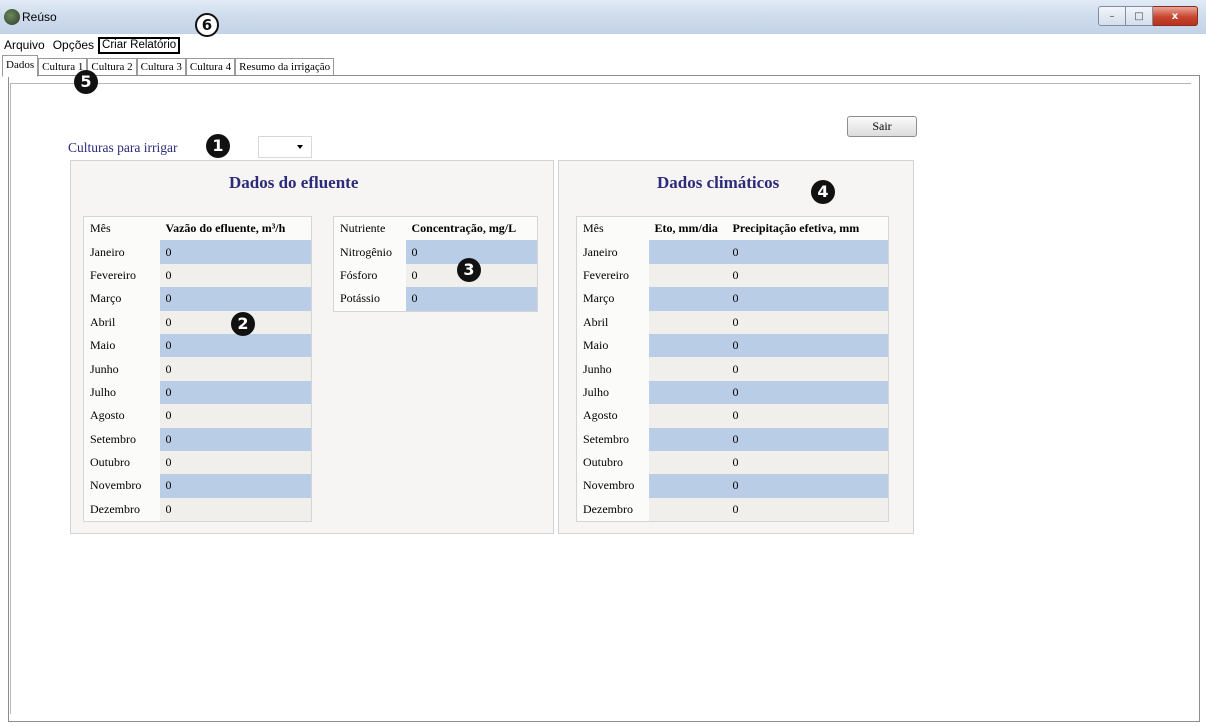 This screenshot has height=726, width=1206. What do you see at coordinates (285, 147) in the screenshot?
I see `crops-dropdown` at bounding box center [285, 147].